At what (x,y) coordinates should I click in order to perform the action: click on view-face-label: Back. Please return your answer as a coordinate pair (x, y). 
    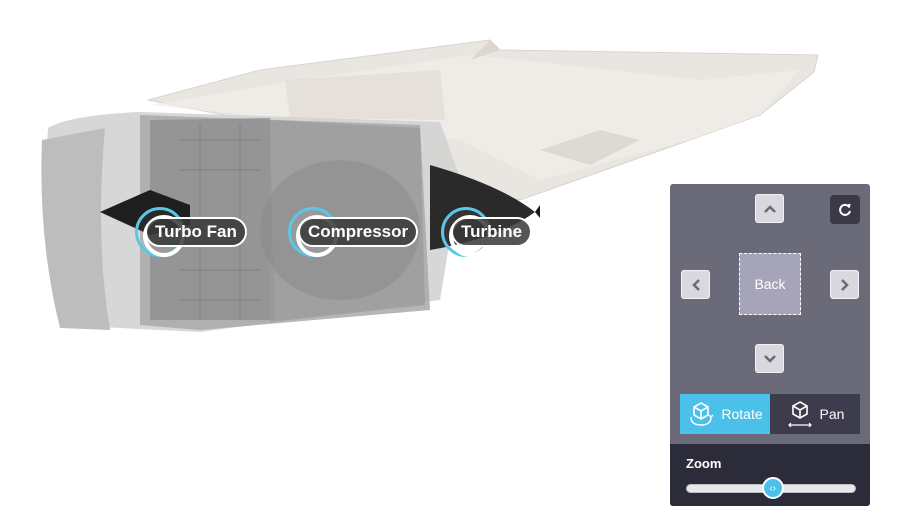
    Looking at the image, I should click on (770, 284).